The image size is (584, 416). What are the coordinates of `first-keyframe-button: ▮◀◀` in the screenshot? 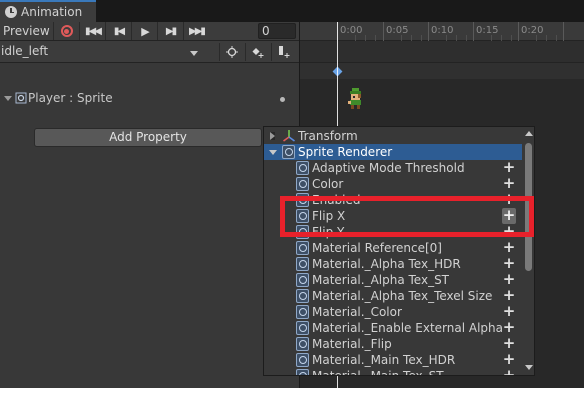 It's located at (92, 31).